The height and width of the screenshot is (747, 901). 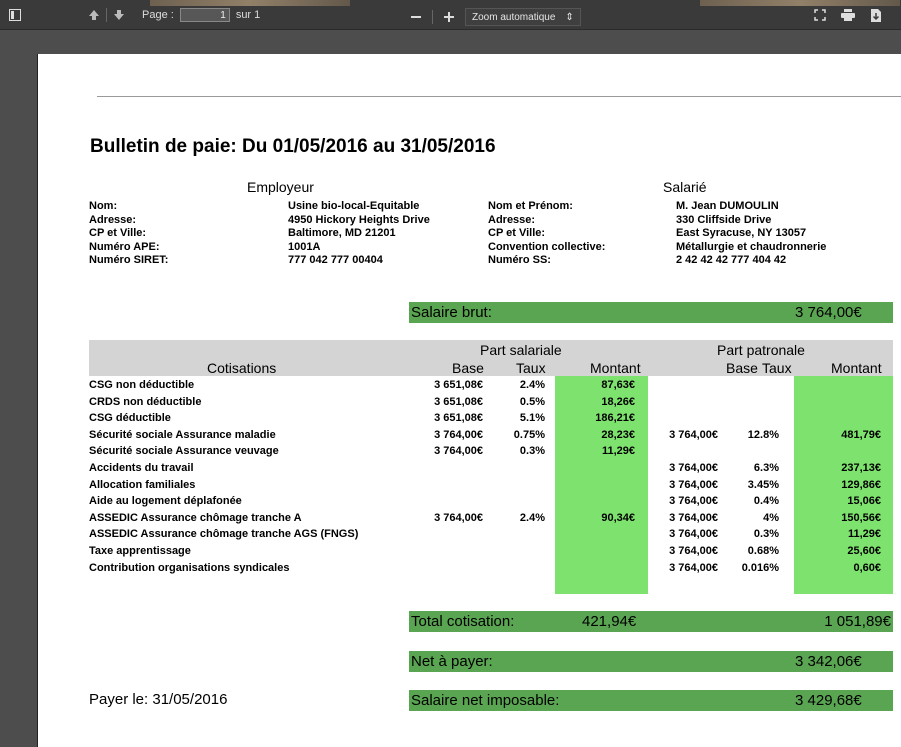 What do you see at coordinates (532, 385) in the screenshot?
I see `salariale-taux: 2.4%` at bounding box center [532, 385].